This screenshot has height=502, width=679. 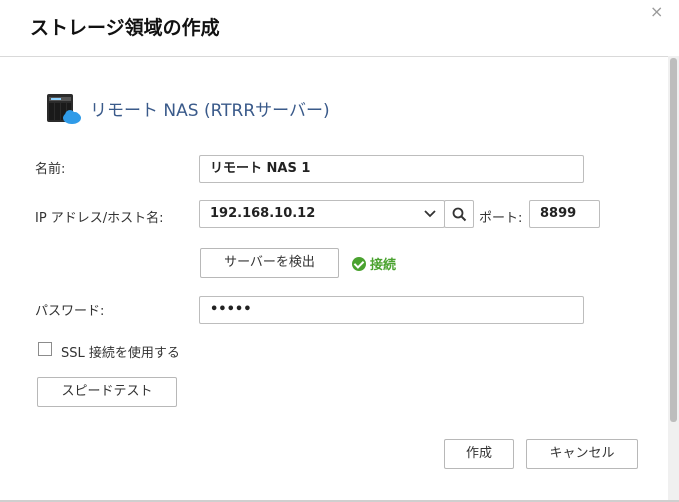 I want to click on nas-title: リモート NAS (RTRRサーバー), so click(x=210, y=111).